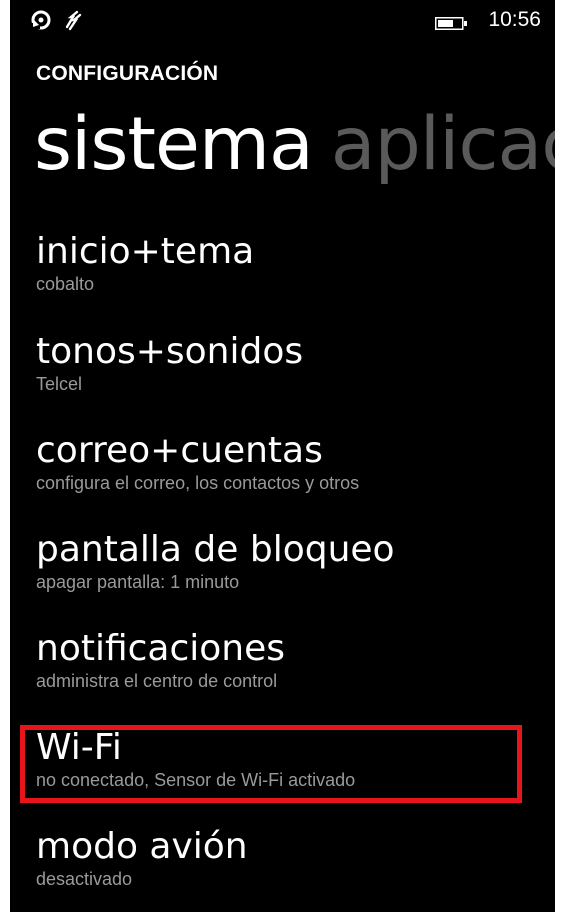 Image resolution: width=562 pixels, height=912 pixels. What do you see at coordinates (157, 680) in the screenshot?
I see `setting-subtitle: administra el centro de control` at bounding box center [157, 680].